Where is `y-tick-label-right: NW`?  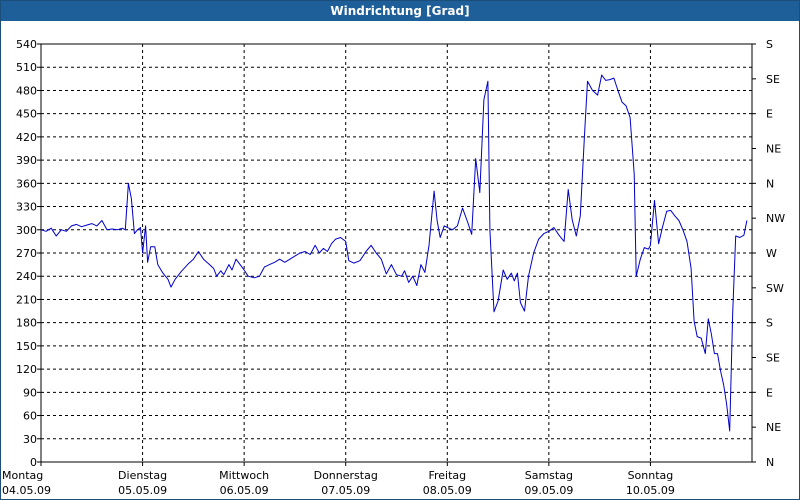 y-tick-label-right: NW is located at coordinates (775, 218).